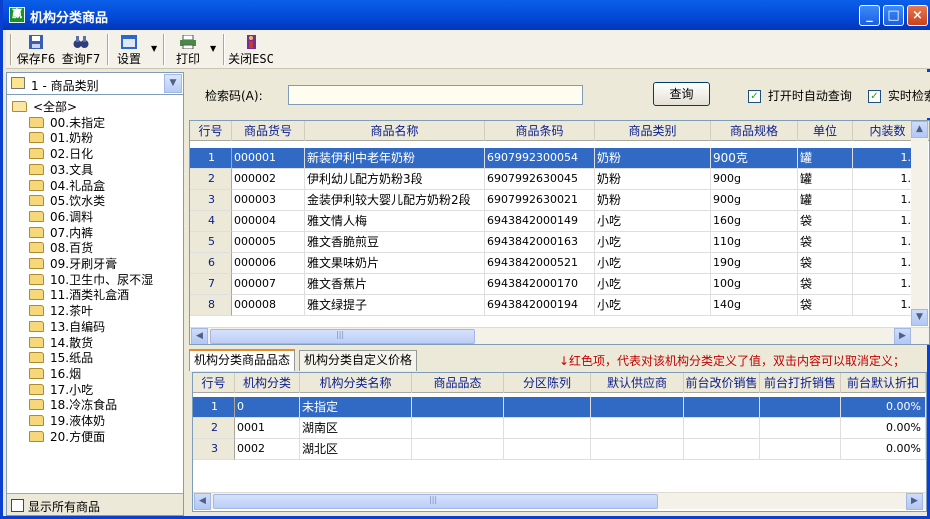 The width and height of the screenshot is (930, 519). What do you see at coordinates (435, 95) in the screenshot?
I see `search-input` at bounding box center [435, 95].